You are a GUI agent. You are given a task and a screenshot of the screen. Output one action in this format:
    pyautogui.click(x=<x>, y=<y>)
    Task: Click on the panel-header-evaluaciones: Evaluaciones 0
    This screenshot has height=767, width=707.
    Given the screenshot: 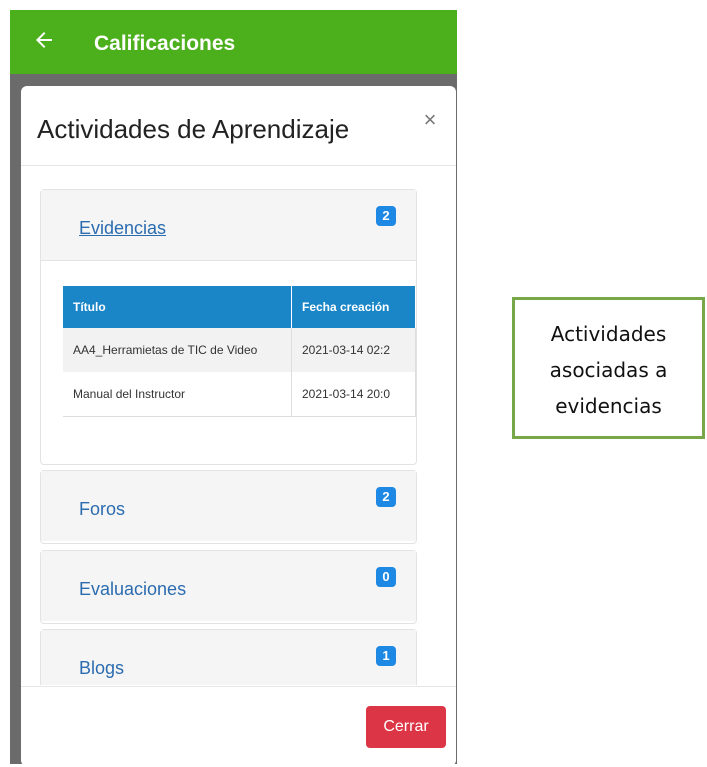 What is the action you would take?
    pyautogui.click(x=228, y=586)
    